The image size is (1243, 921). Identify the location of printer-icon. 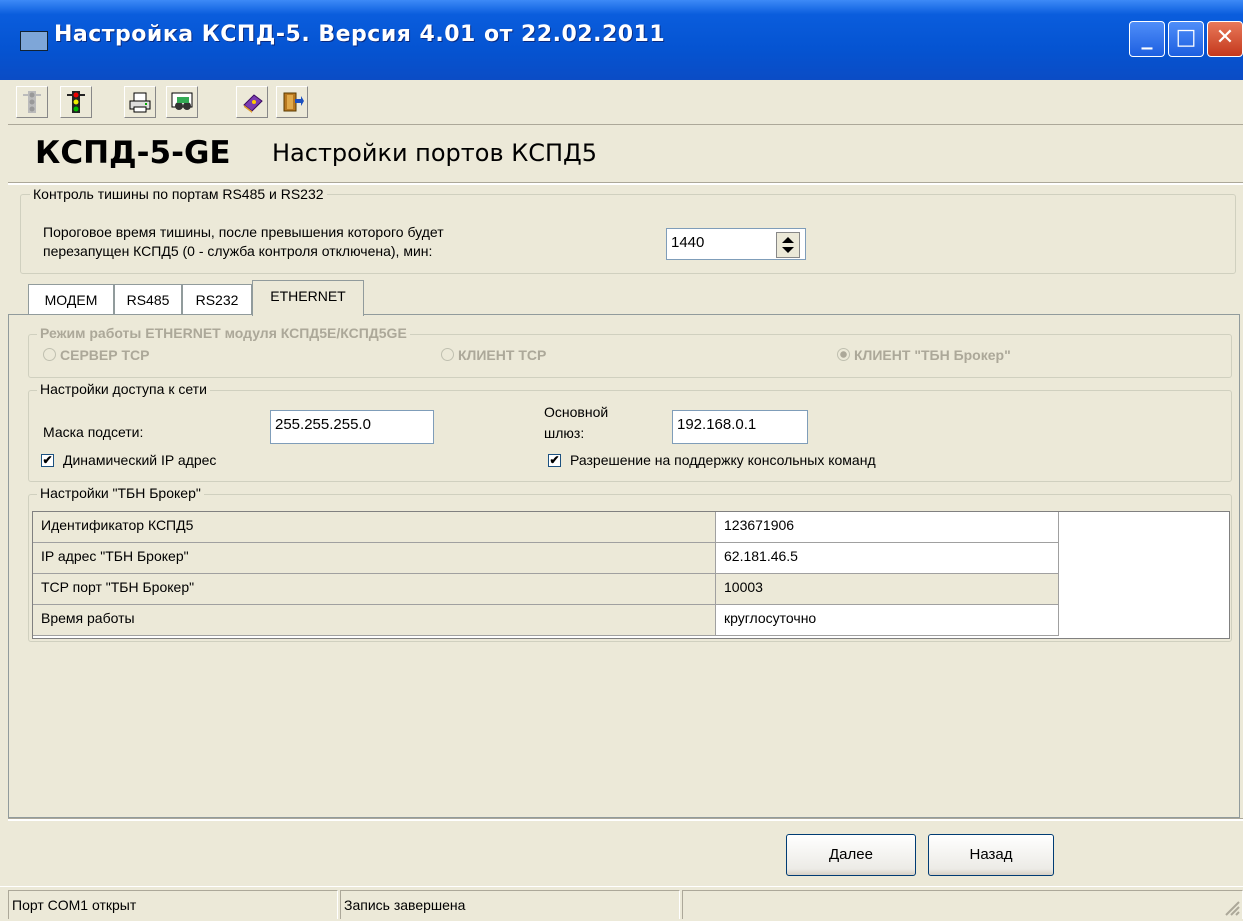
(140, 102).